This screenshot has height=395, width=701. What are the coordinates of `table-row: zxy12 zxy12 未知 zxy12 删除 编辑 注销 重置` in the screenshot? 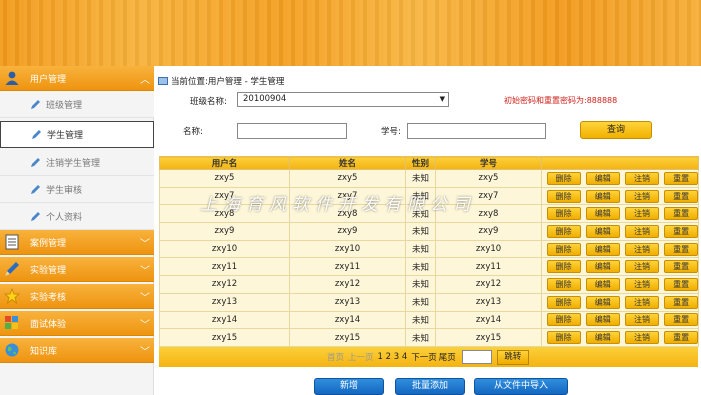 It's located at (429, 284).